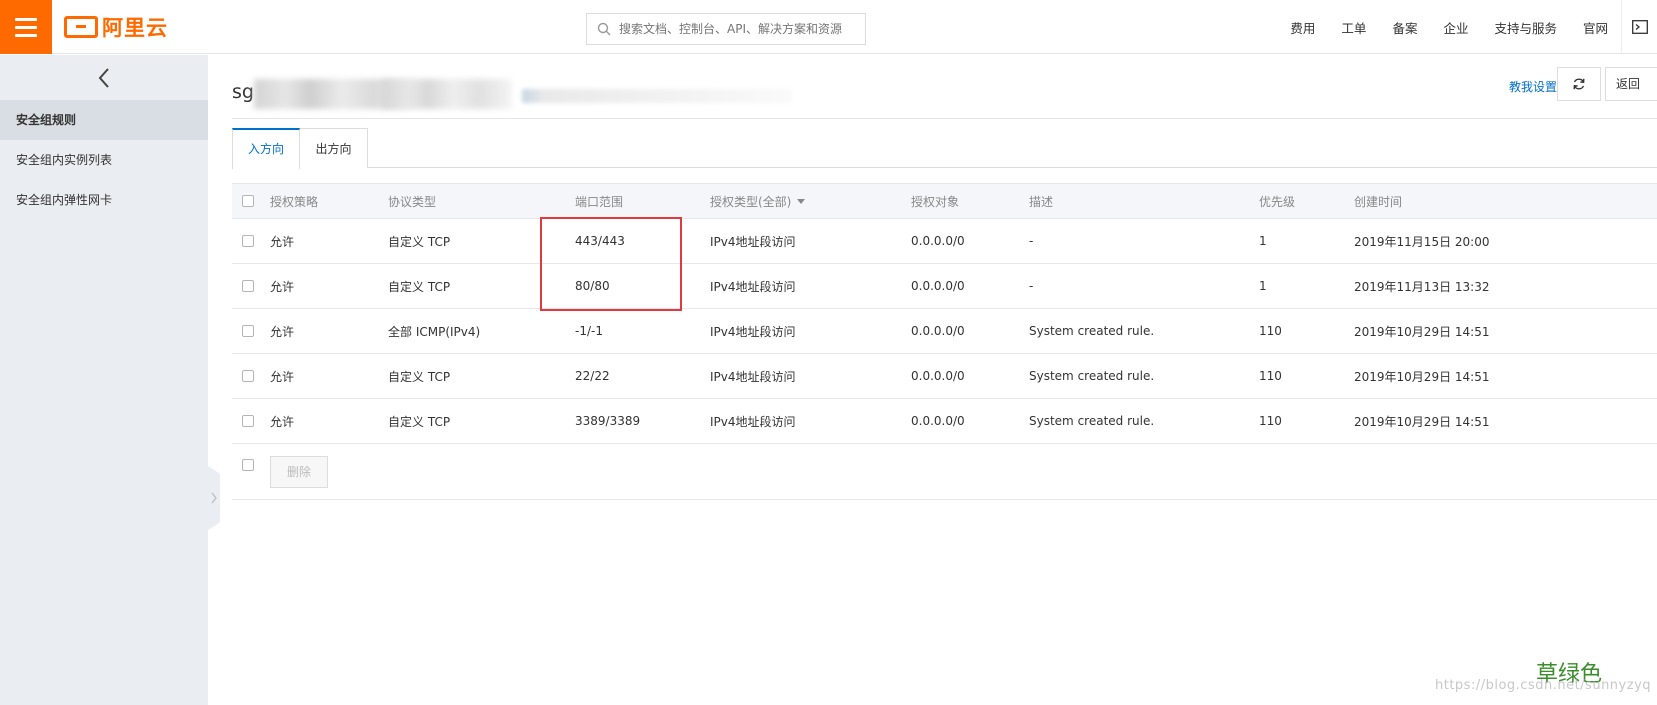 The height and width of the screenshot is (705, 1657). What do you see at coordinates (1302, 27) in the screenshot?
I see `nav-billing: 费用` at bounding box center [1302, 27].